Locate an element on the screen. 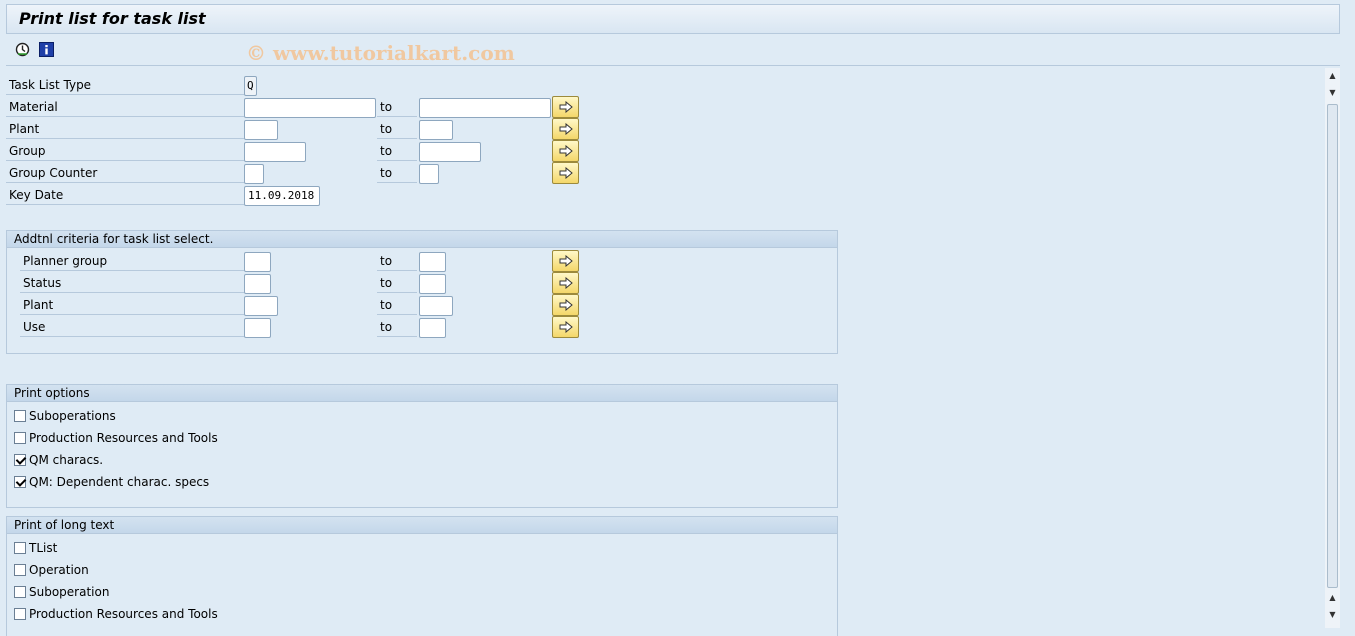 The image size is (1355, 636). use-multiple-selection-button is located at coordinates (565, 327).